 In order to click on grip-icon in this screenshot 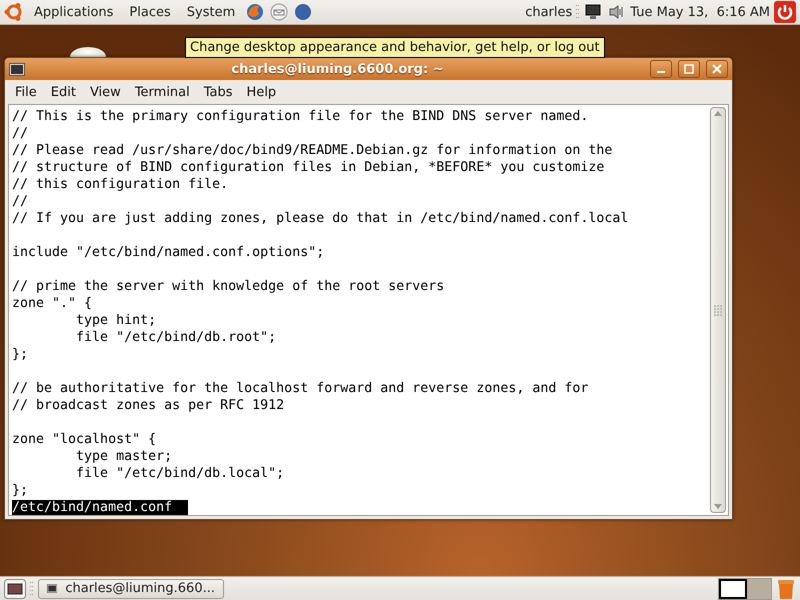, I will do `click(718, 310)`.